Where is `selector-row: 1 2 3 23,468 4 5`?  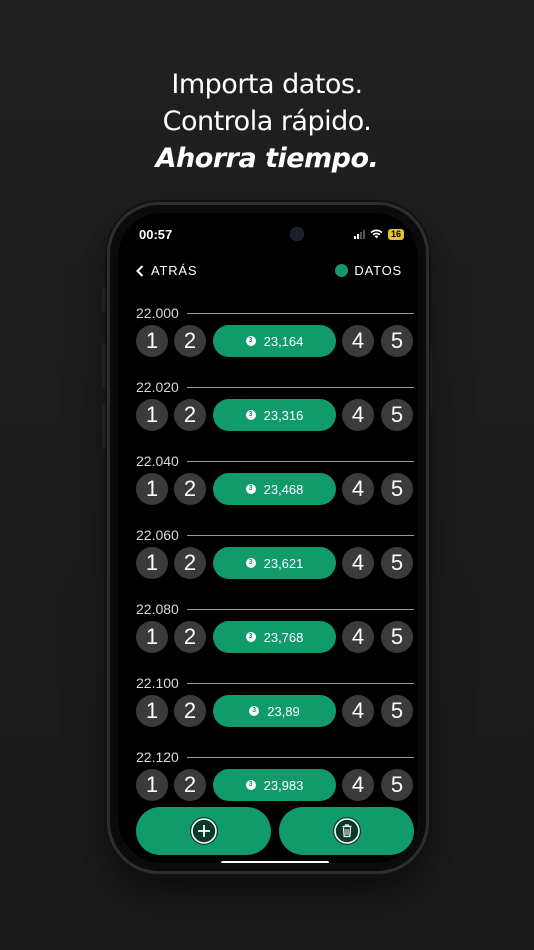 selector-row: 1 2 3 23,468 4 5 is located at coordinates (275, 489).